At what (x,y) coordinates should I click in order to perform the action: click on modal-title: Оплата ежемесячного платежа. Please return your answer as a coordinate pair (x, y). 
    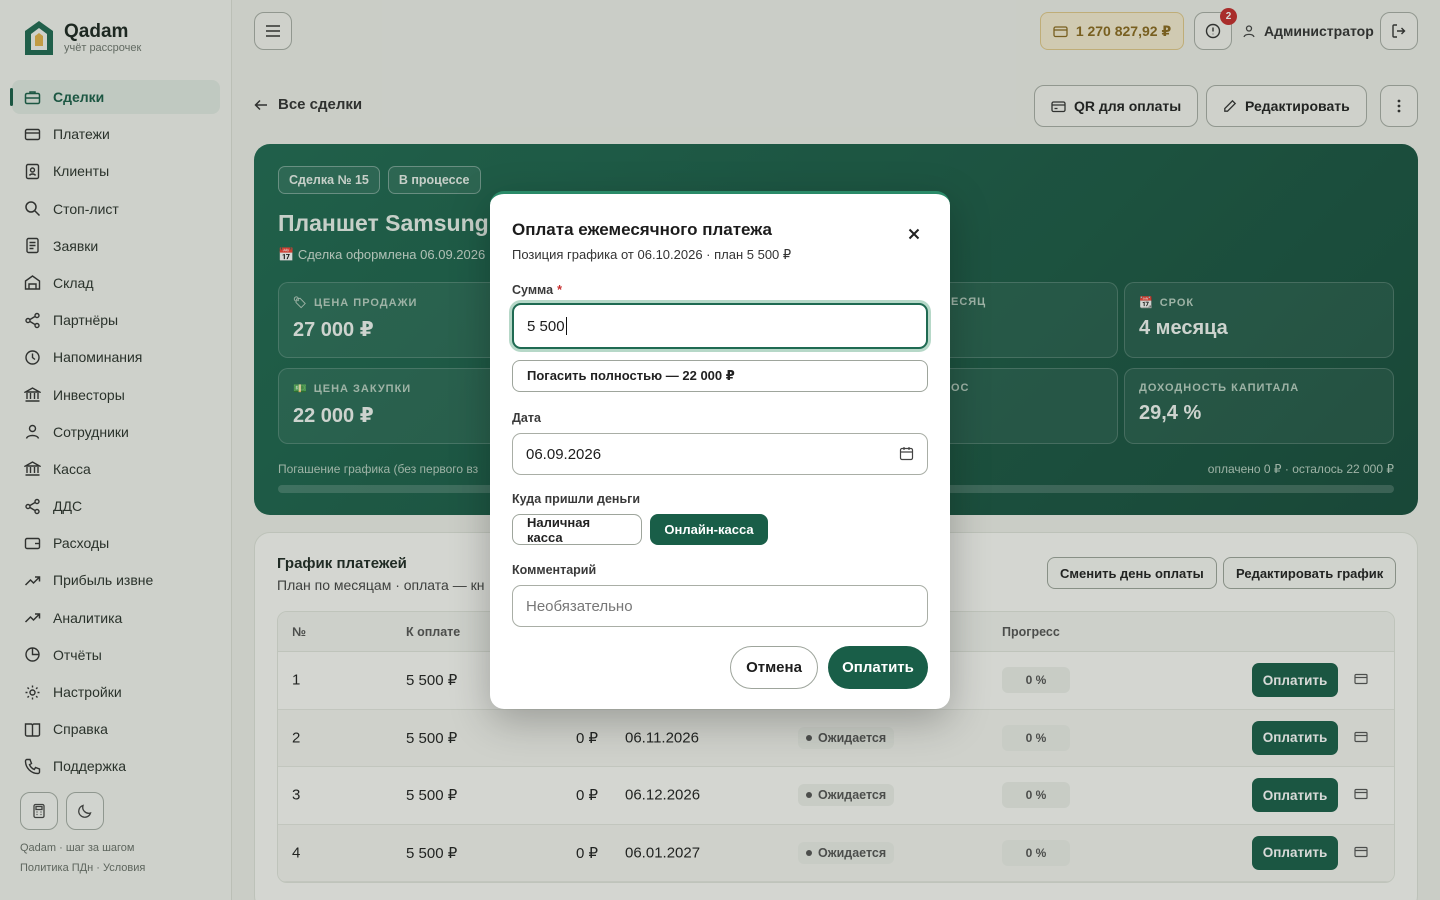
    Looking at the image, I should click on (642, 229).